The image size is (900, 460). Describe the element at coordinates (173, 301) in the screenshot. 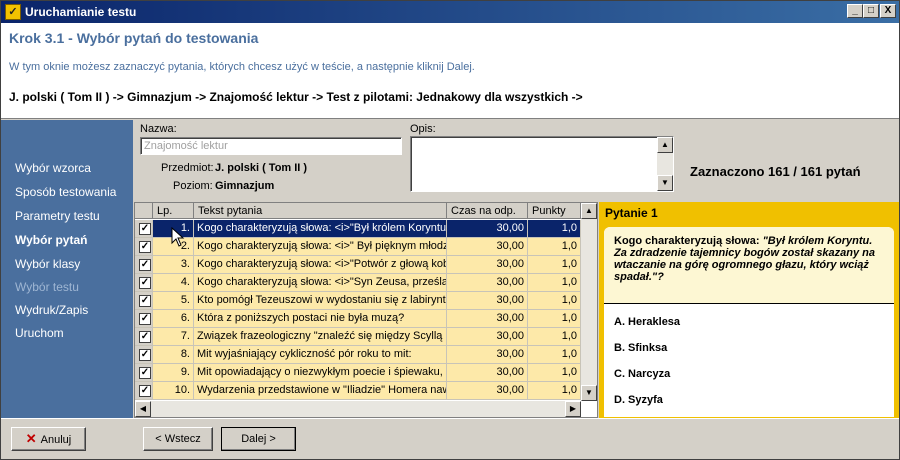

I see `cell-lp: 5.` at that location.